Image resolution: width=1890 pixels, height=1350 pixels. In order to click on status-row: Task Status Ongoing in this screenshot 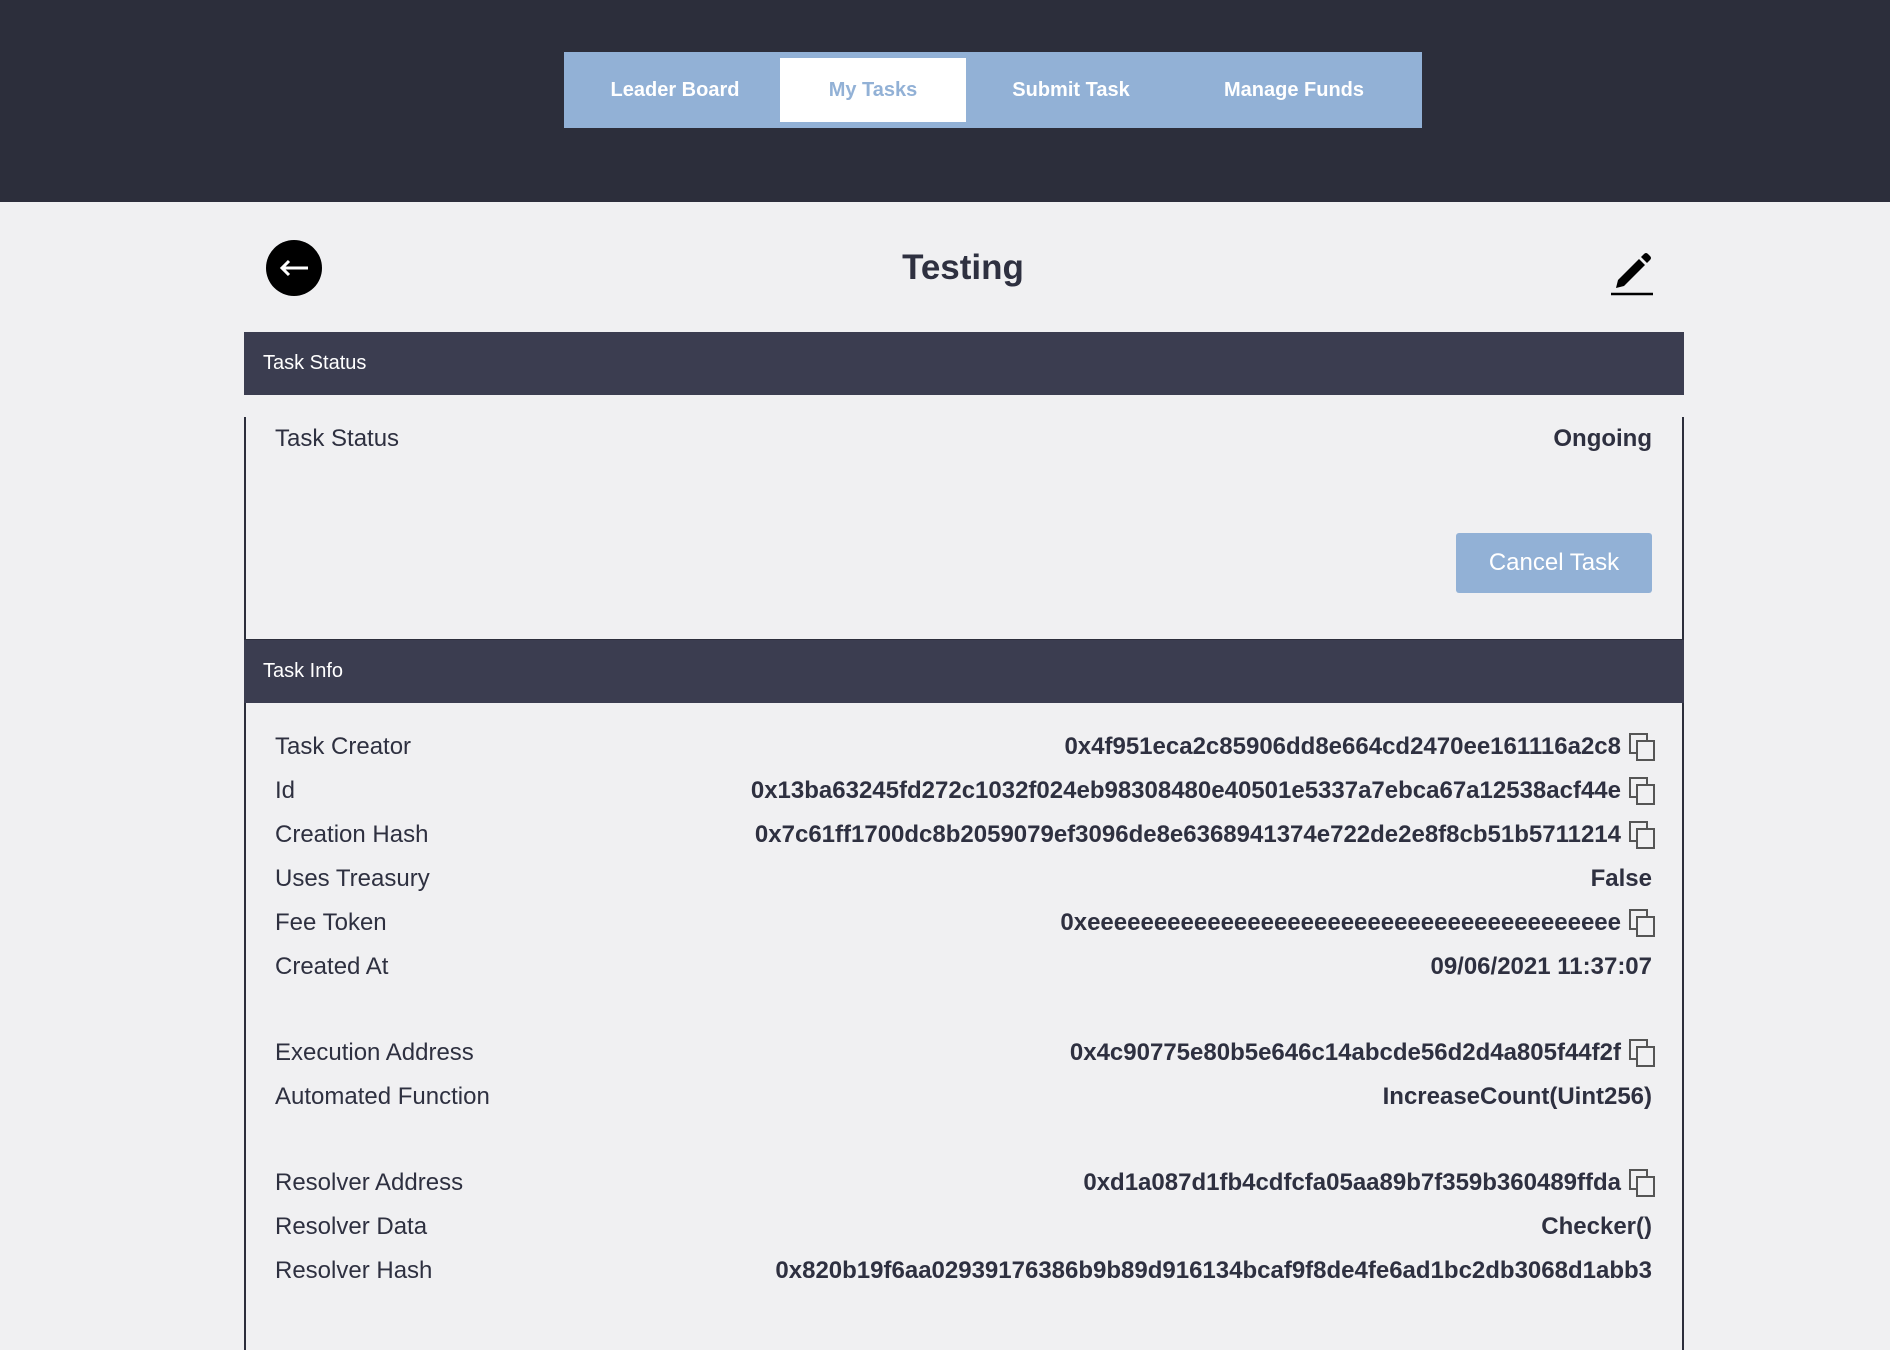, I will do `click(964, 439)`.